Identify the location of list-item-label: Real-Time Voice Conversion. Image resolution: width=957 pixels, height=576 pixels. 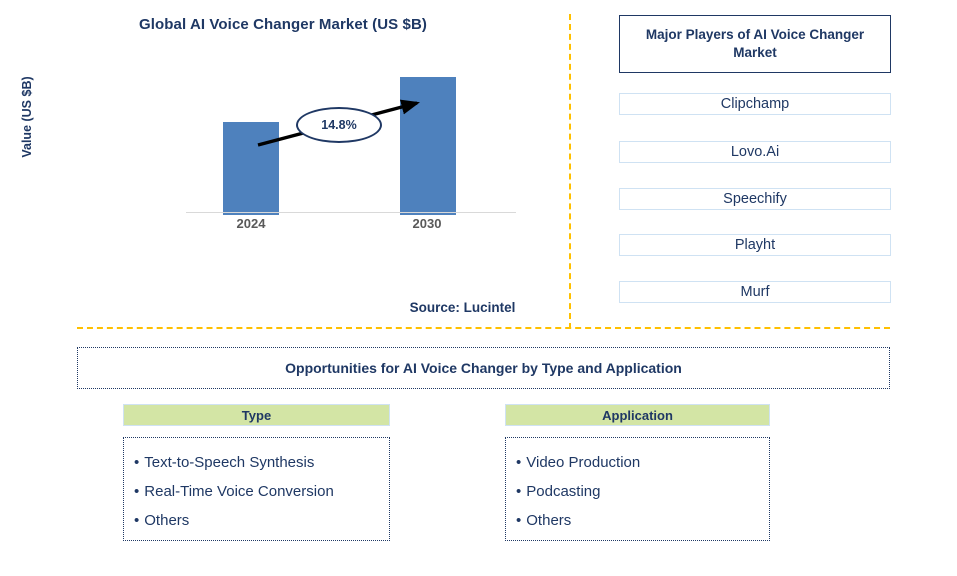
(239, 491).